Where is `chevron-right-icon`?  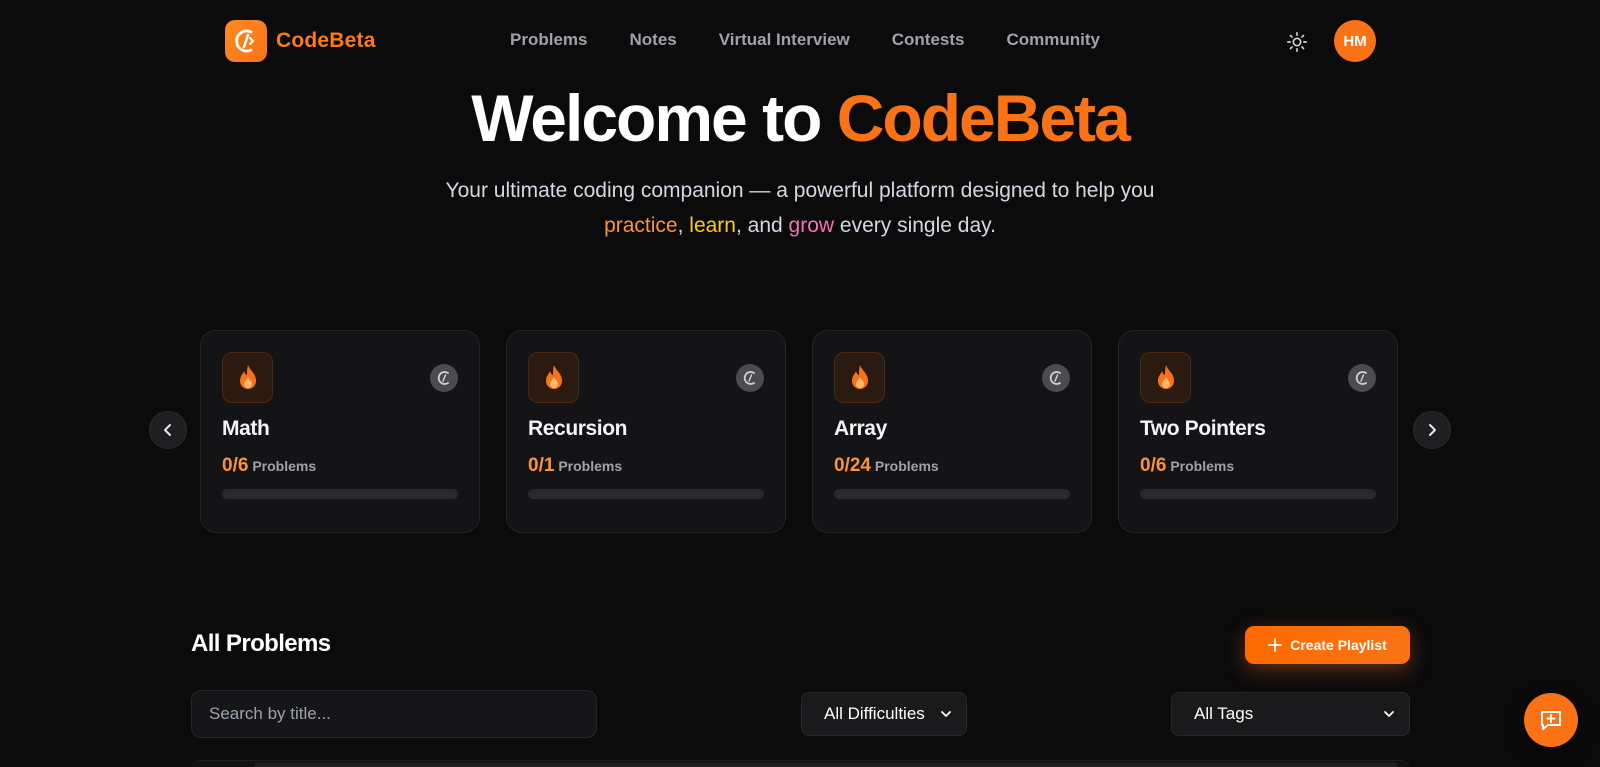
chevron-right-icon is located at coordinates (1432, 430).